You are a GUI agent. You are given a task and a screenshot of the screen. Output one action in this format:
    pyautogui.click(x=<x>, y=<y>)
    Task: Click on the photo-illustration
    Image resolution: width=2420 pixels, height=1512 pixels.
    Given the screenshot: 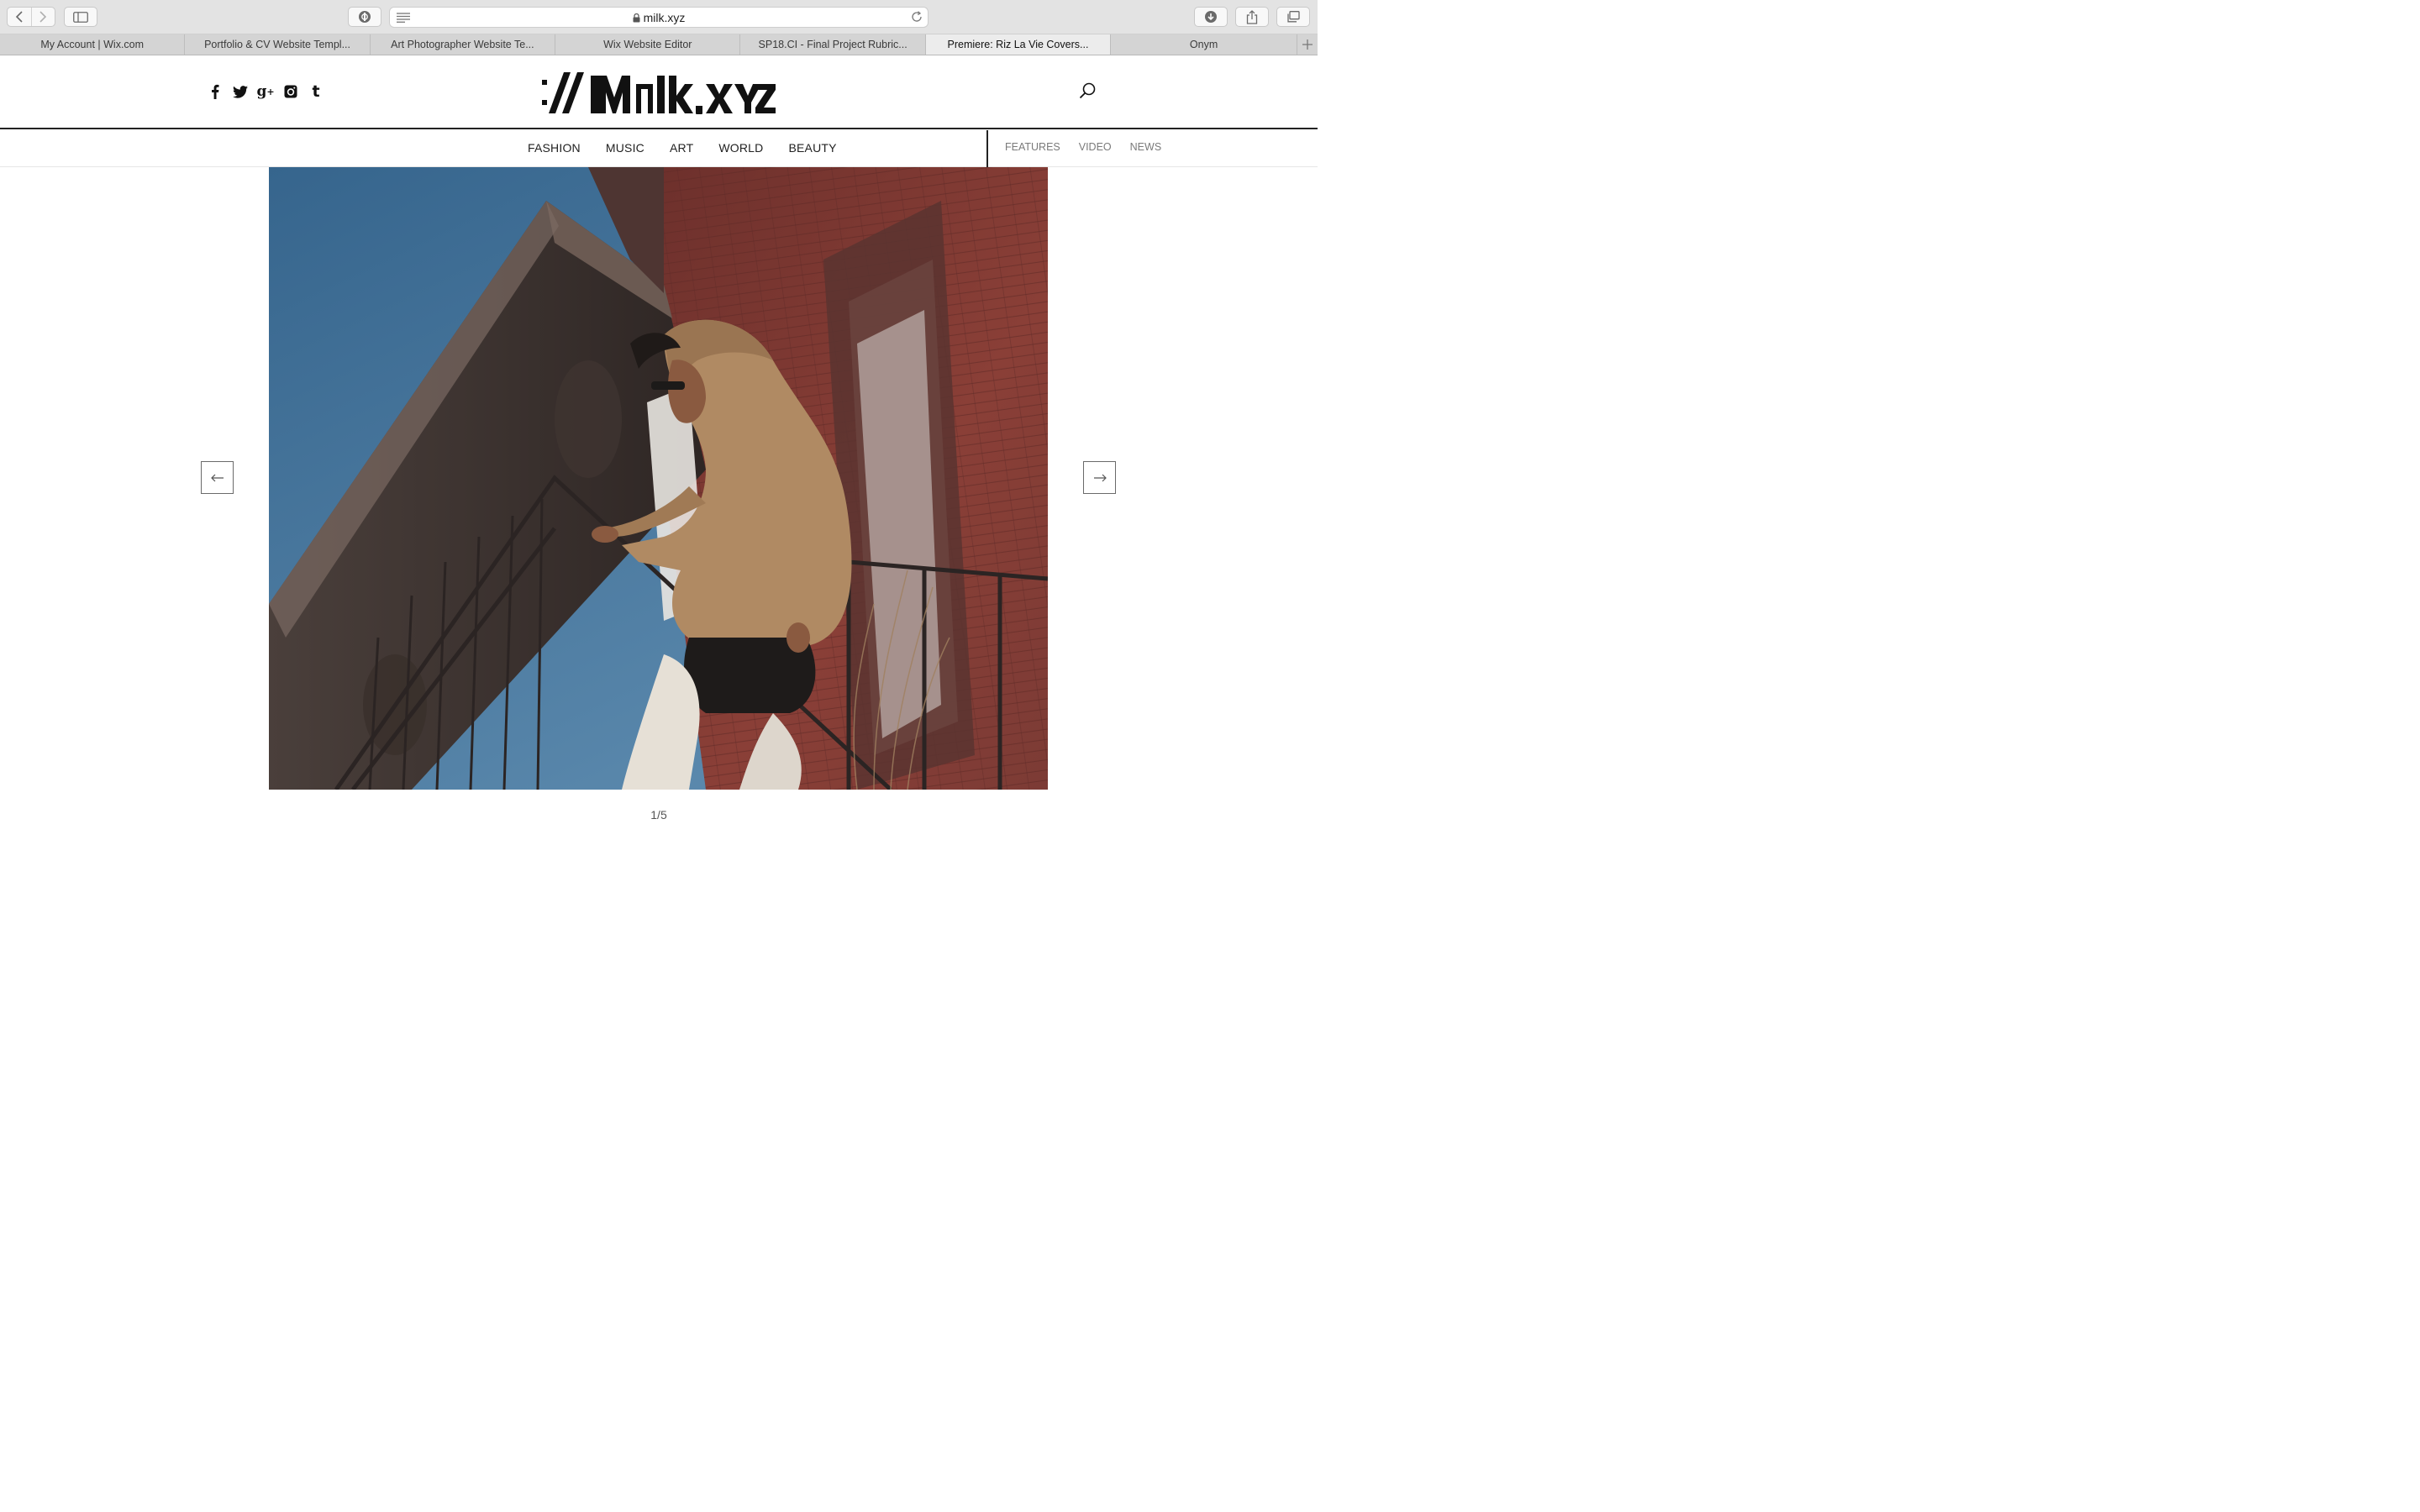 What is the action you would take?
    pyautogui.click(x=658, y=478)
    